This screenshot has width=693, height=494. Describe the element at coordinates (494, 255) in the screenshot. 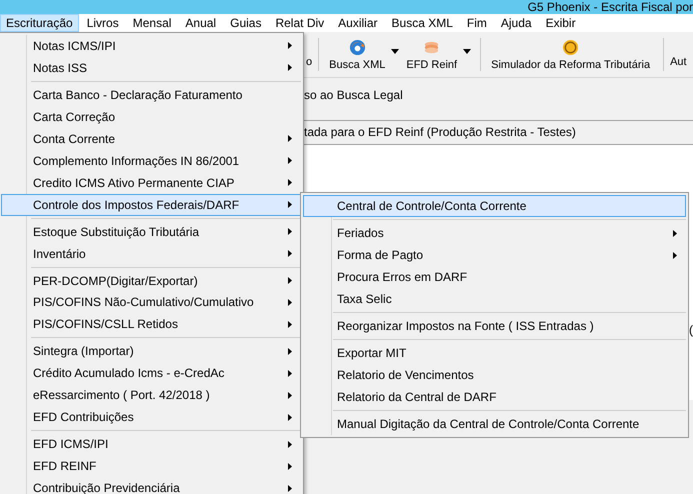

I see `menu-item: Forma de Pagto` at that location.